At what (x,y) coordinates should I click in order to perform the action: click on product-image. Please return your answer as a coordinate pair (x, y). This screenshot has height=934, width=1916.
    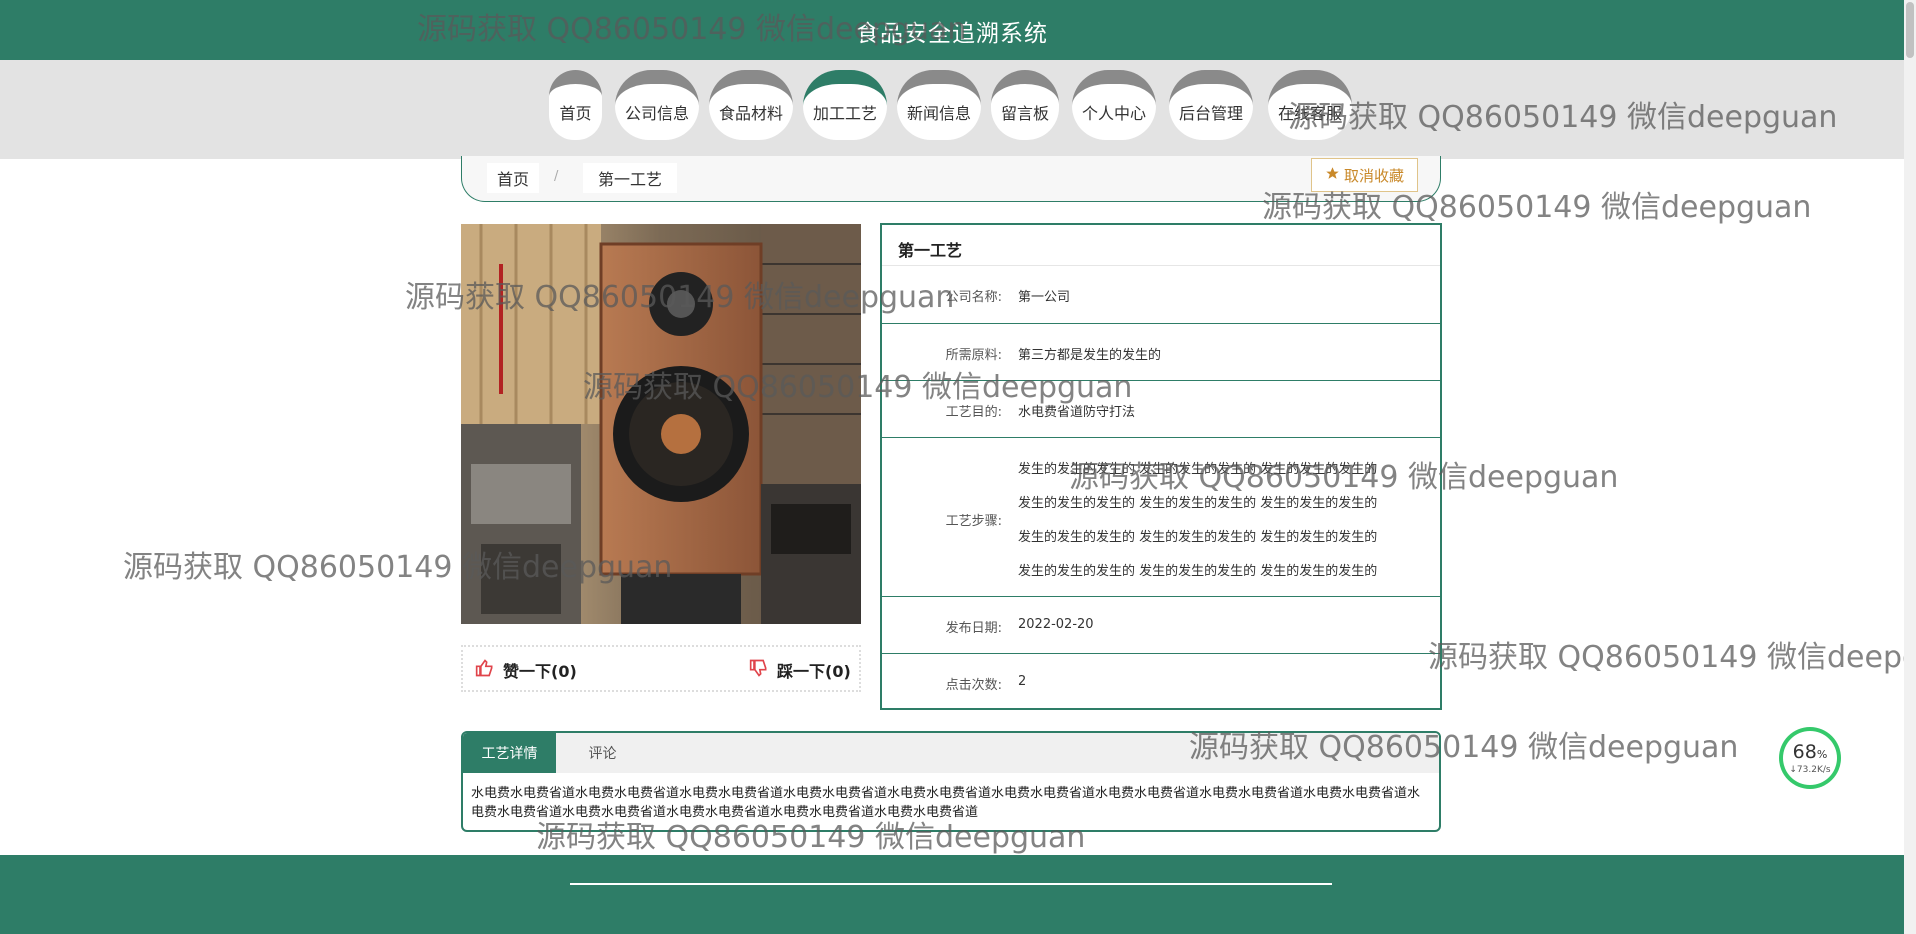
    Looking at the image, I should click on (661, 424).